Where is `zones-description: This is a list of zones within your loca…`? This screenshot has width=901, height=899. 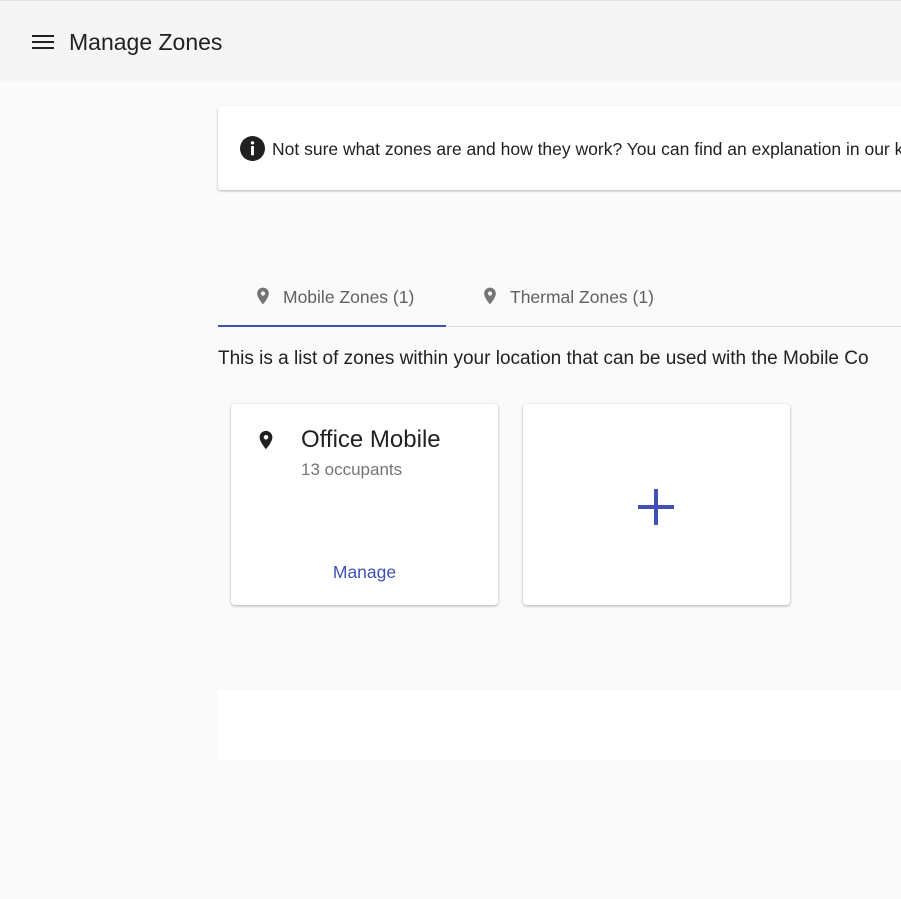 zones-description: This is a list of zones within your loca… is located at coordinates (543, 358).